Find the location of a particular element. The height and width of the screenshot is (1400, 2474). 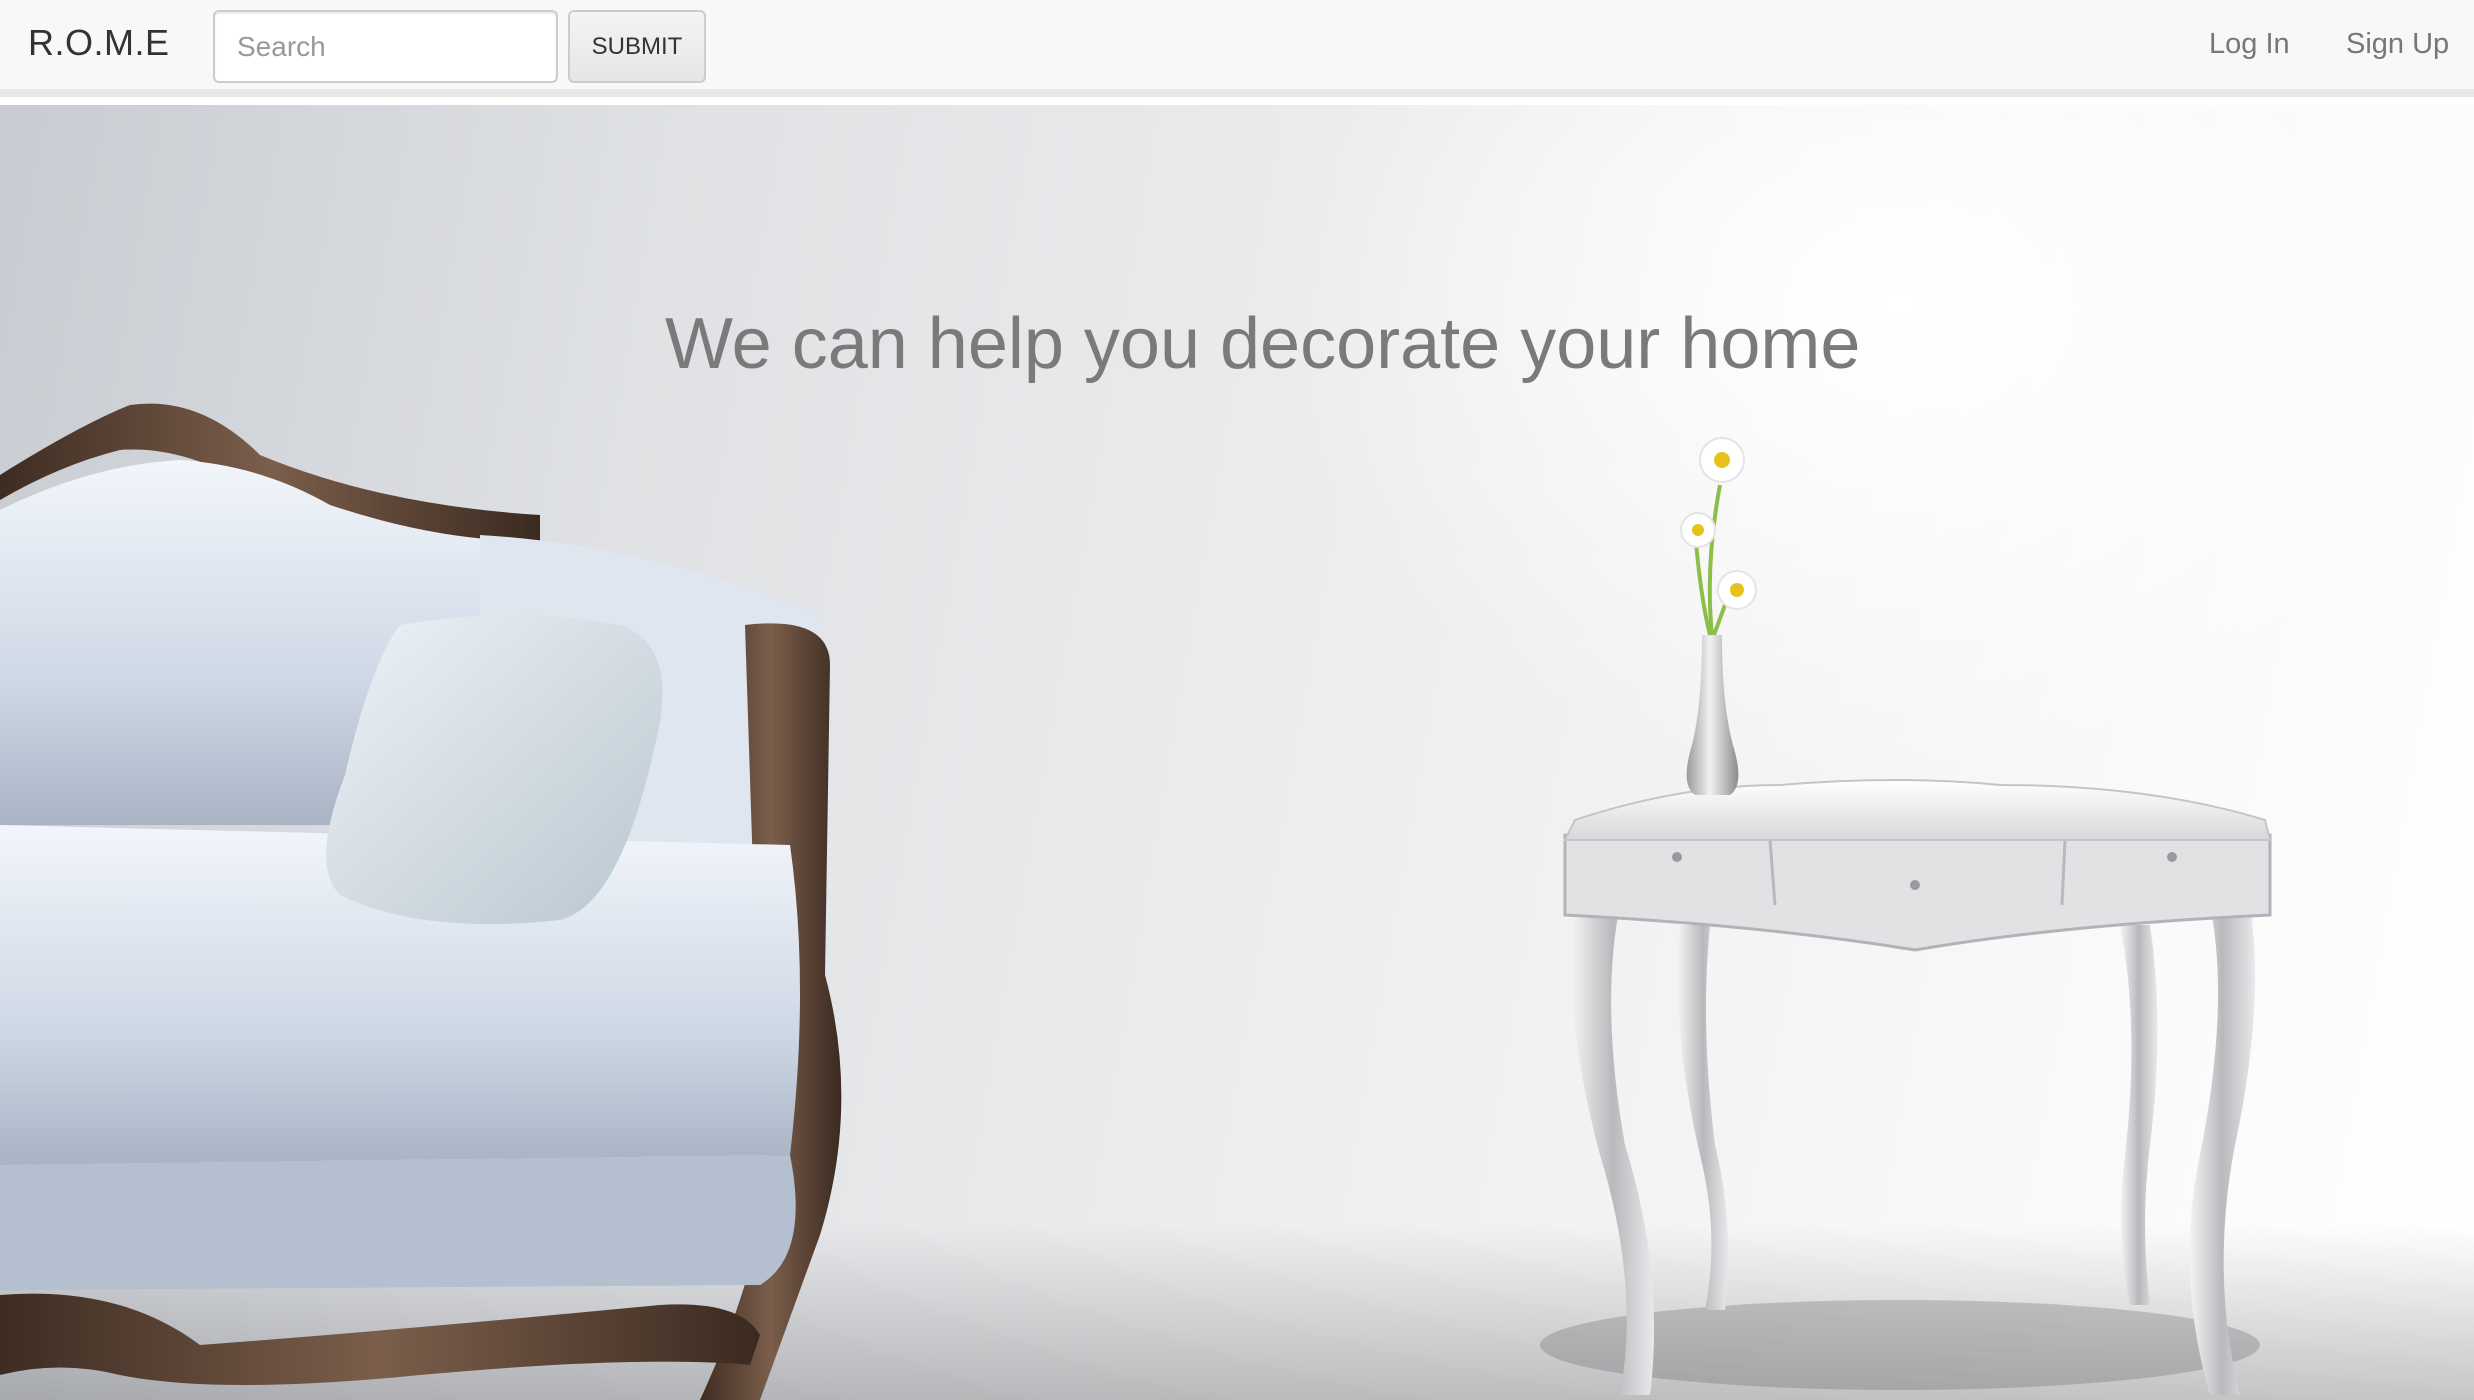

submit-button: SUBMIT is located at coordinates (637, 46).